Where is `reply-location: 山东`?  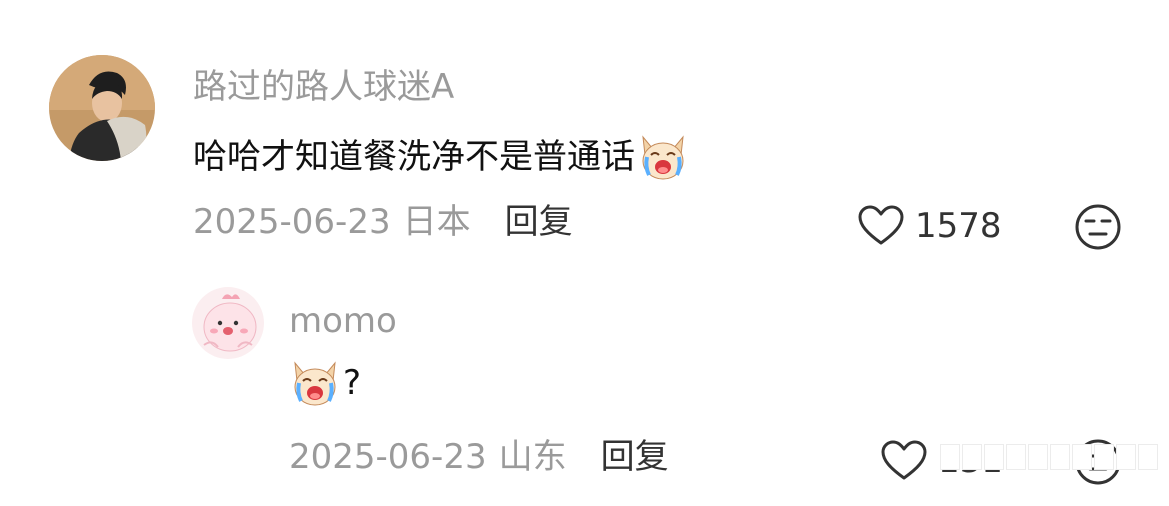 reply-location: 山东 is located at coordinates (532, 457).